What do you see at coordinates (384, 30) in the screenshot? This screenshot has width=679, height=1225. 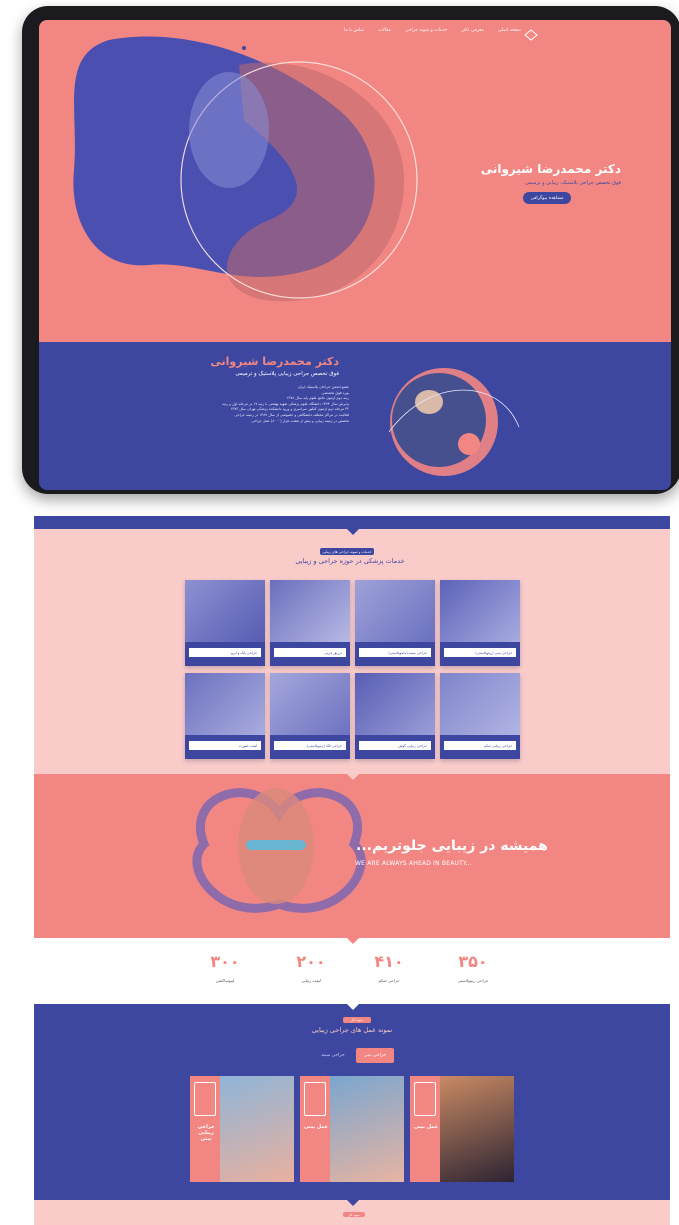 I see `nav-item-articles: مقالات` at bounding box center [384, 30].